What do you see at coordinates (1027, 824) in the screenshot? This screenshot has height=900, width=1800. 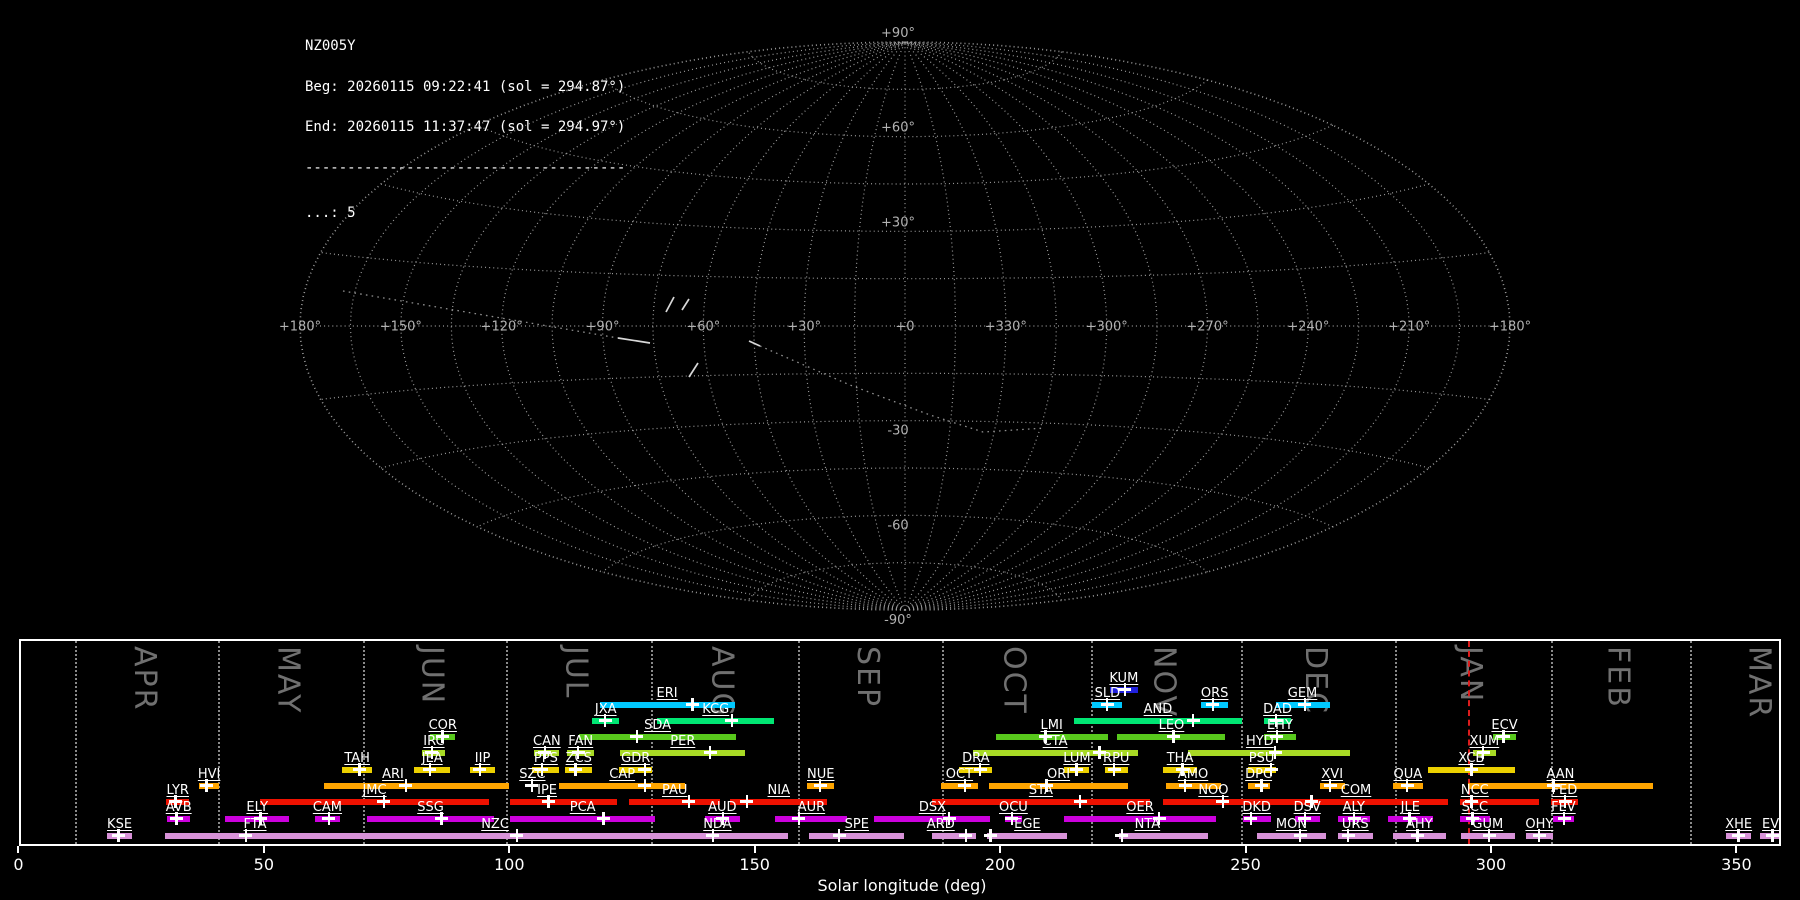 I see `shower-label: EGE` at bounding box center [1027, 824].